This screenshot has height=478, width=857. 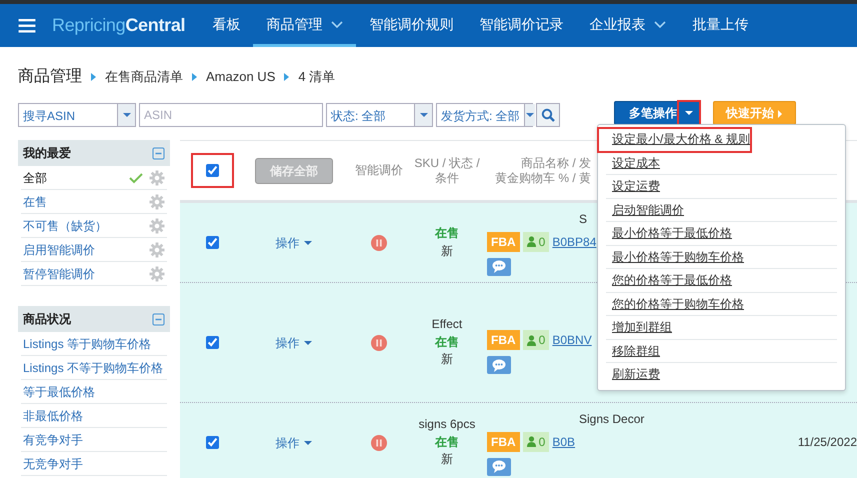 What do you see at coordinates (94, 274) in the screenshot?
I see `sidebar-item: 暂停智能调价` at bounding box center [94, 274].